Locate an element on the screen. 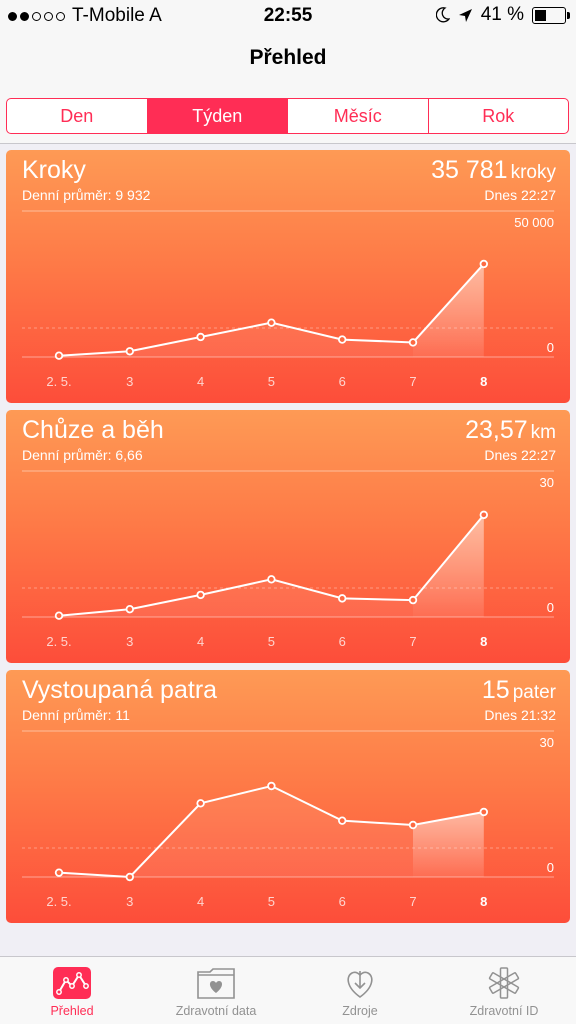  tab-overview: Přehled is located at coordinates (72, 990).